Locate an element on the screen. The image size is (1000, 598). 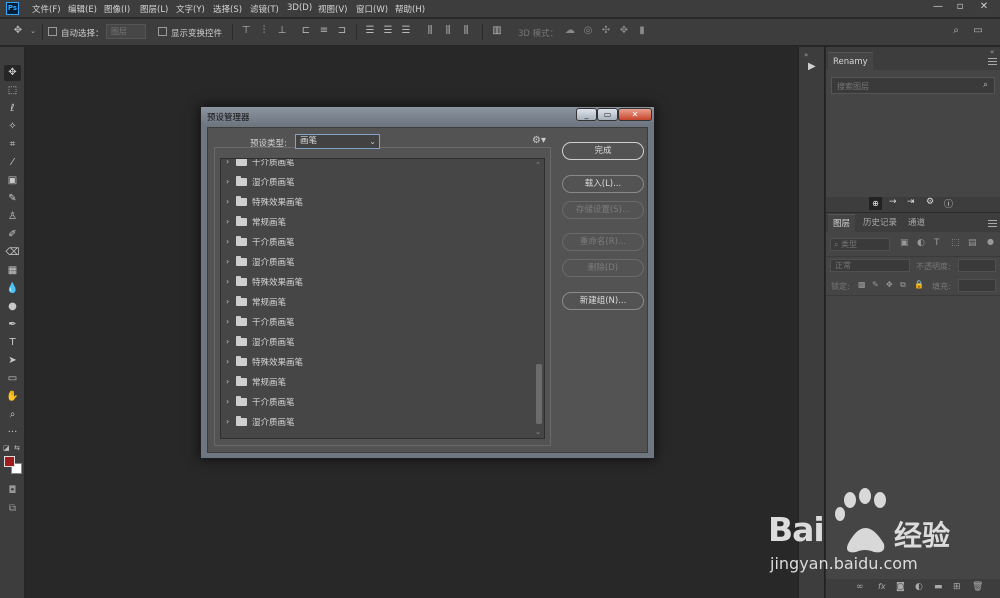
quick-mask-icon: ◘ is located at coordinates (12, 491).